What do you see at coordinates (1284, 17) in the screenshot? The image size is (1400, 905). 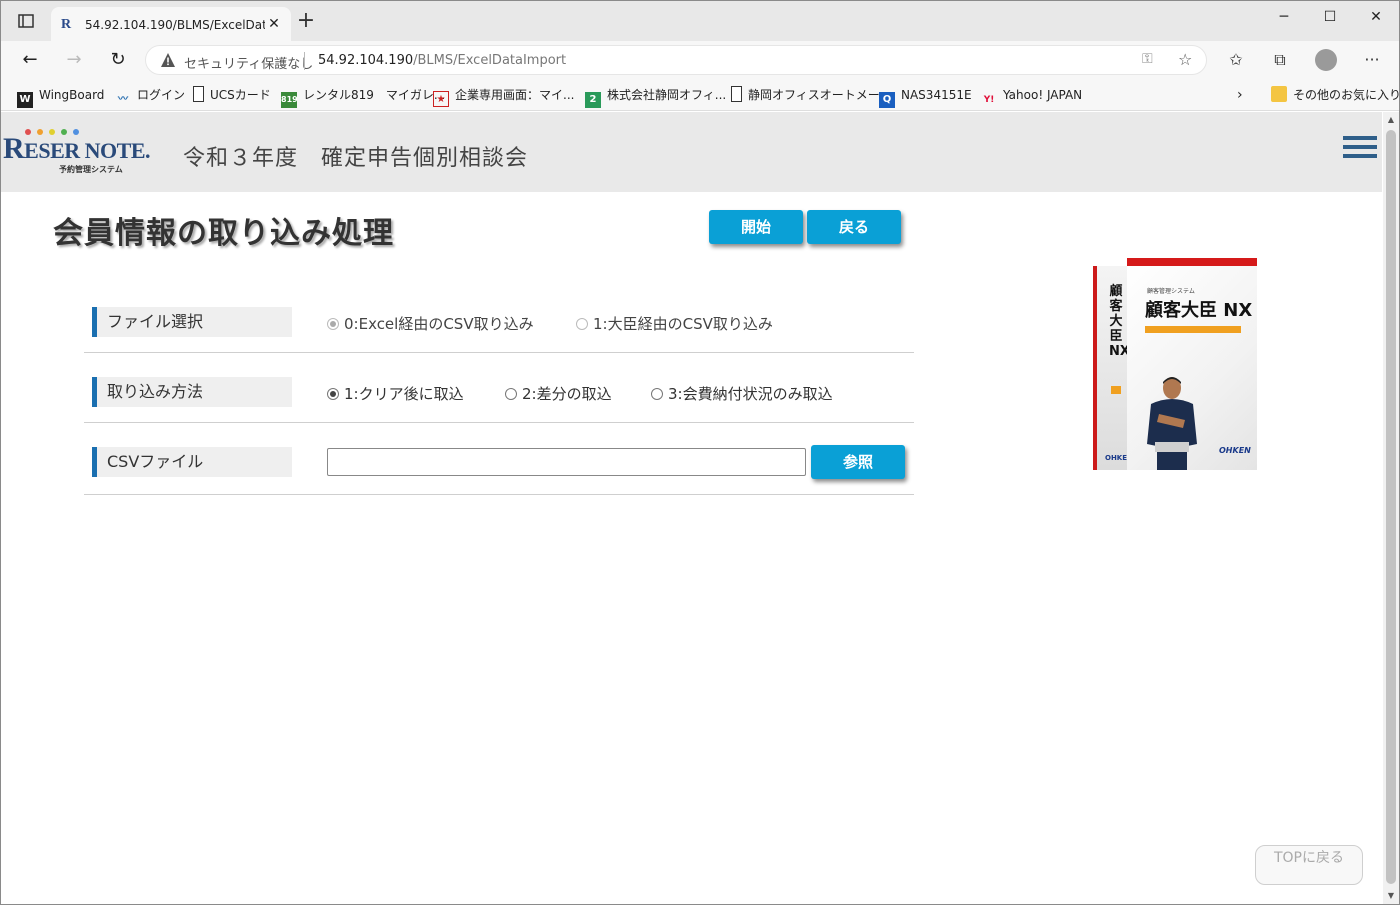 I see `minimize-icon: ─` at bounding box center [1284, 17].